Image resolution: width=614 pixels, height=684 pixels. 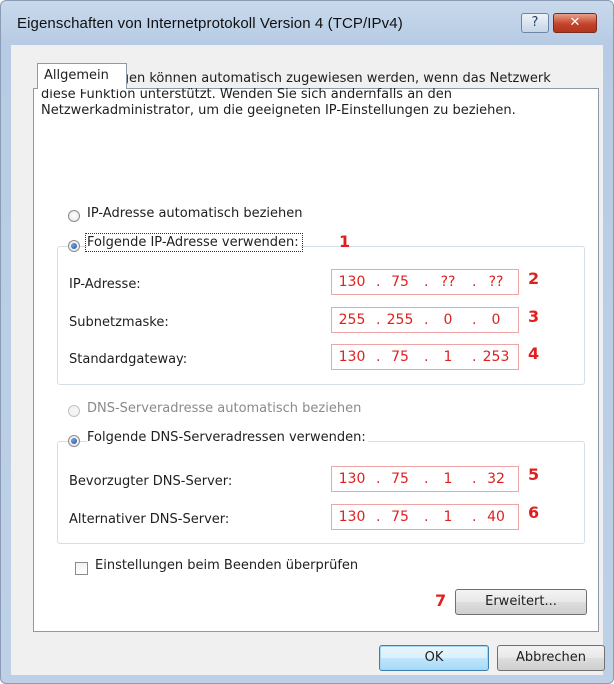 I want to click on alternate-dns-label: Alternativer DNS-Server:, so click(x=149, y=519).